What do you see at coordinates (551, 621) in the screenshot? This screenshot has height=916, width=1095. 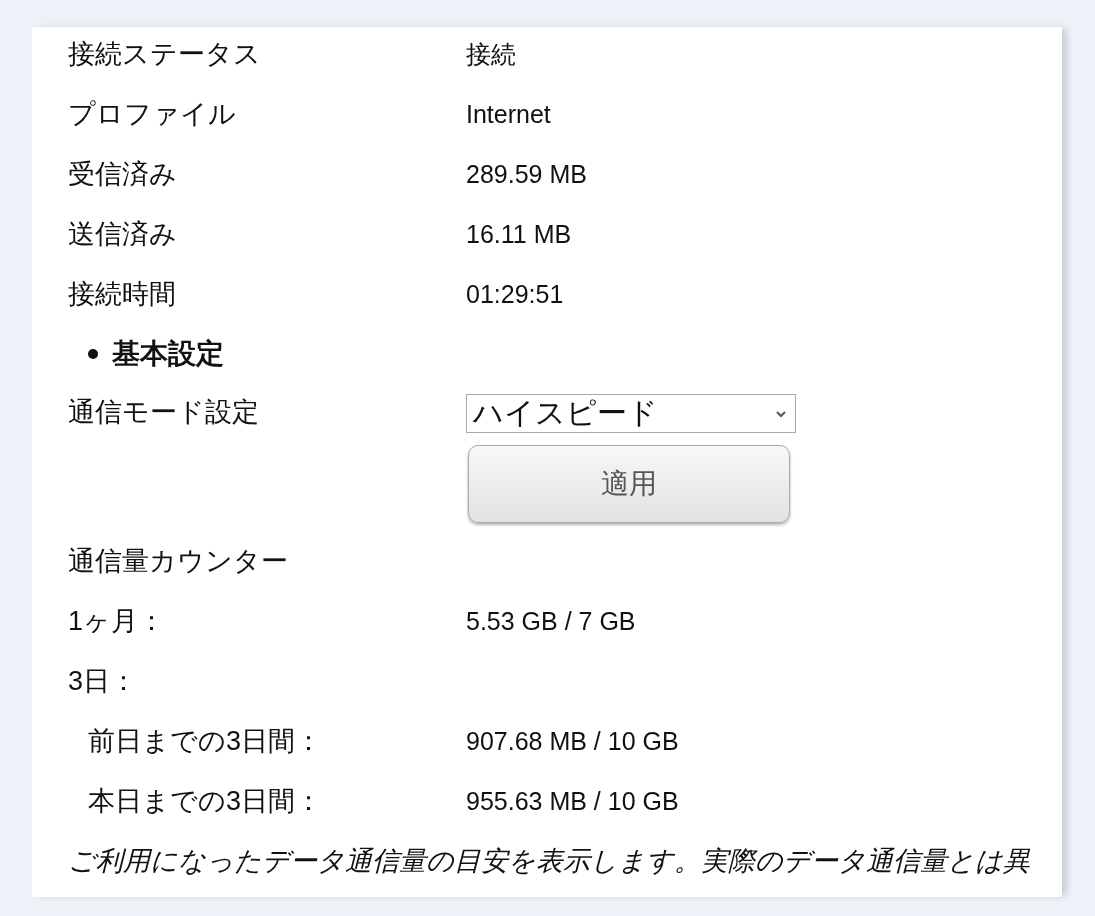 I see `counter-value: 5.53 GB / 7 GB` at bounding box center [551, 621].